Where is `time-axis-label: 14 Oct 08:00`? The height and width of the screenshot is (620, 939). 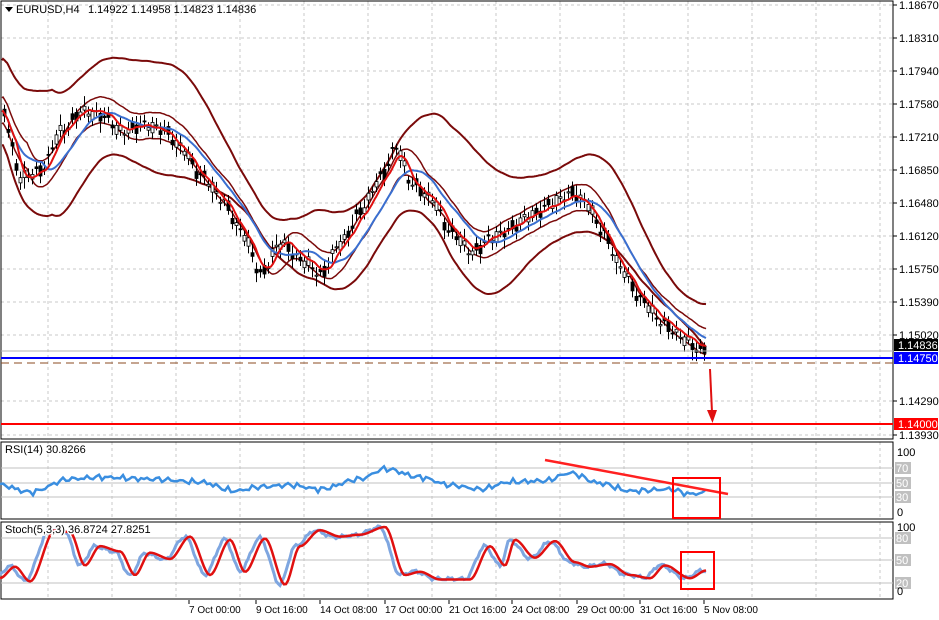
time-axis-label: 14 Oct 08:00 is located at coordinates (349, 610).